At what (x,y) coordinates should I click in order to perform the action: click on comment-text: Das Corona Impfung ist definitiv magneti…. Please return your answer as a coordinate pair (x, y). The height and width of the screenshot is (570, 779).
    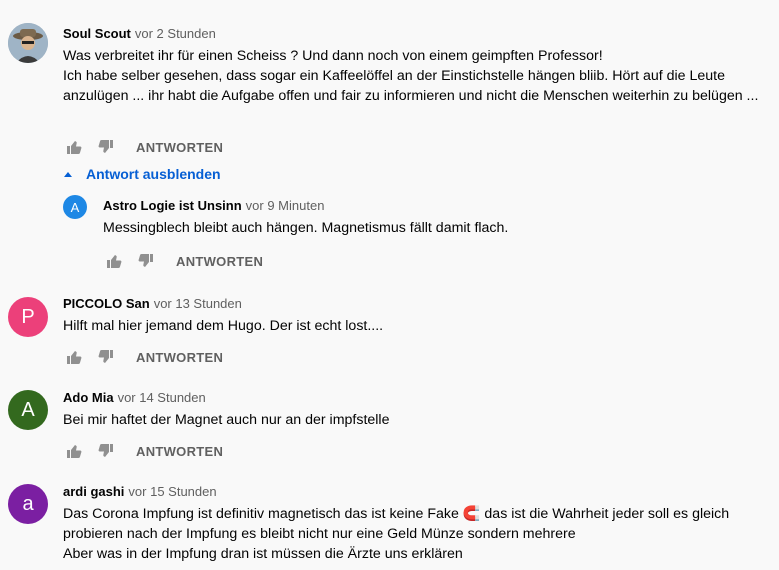
    Looking at the image, I should click on (396, 534).